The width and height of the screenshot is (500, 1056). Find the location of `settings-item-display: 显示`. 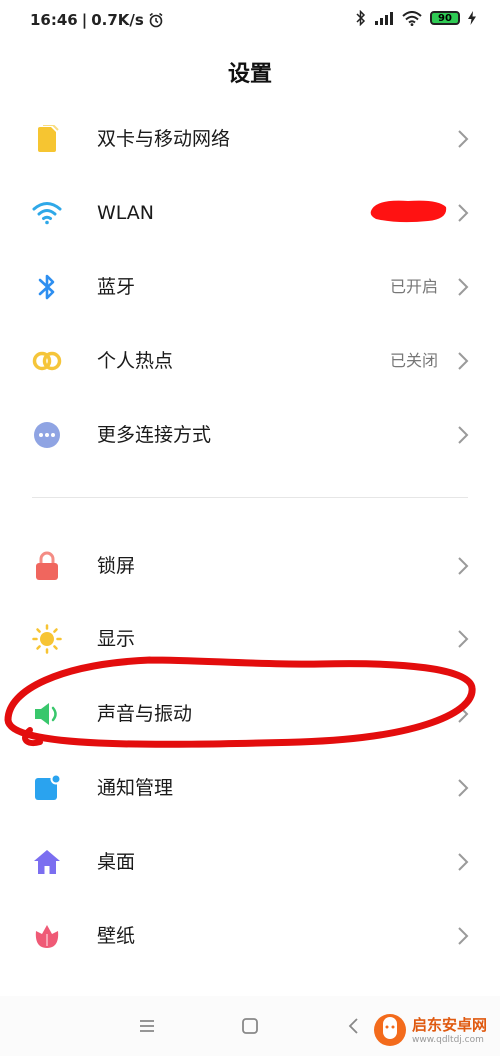

settings-item-display: 显示 is located at coordinates (250, 638).